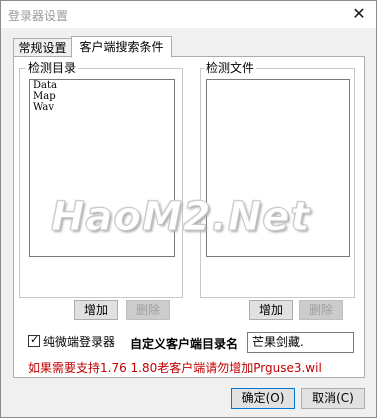 Image resolution: width=377 pixels, height=418 pixels. I want to click on pure-micro-client-checkbox: ✓, so click(34, 340).